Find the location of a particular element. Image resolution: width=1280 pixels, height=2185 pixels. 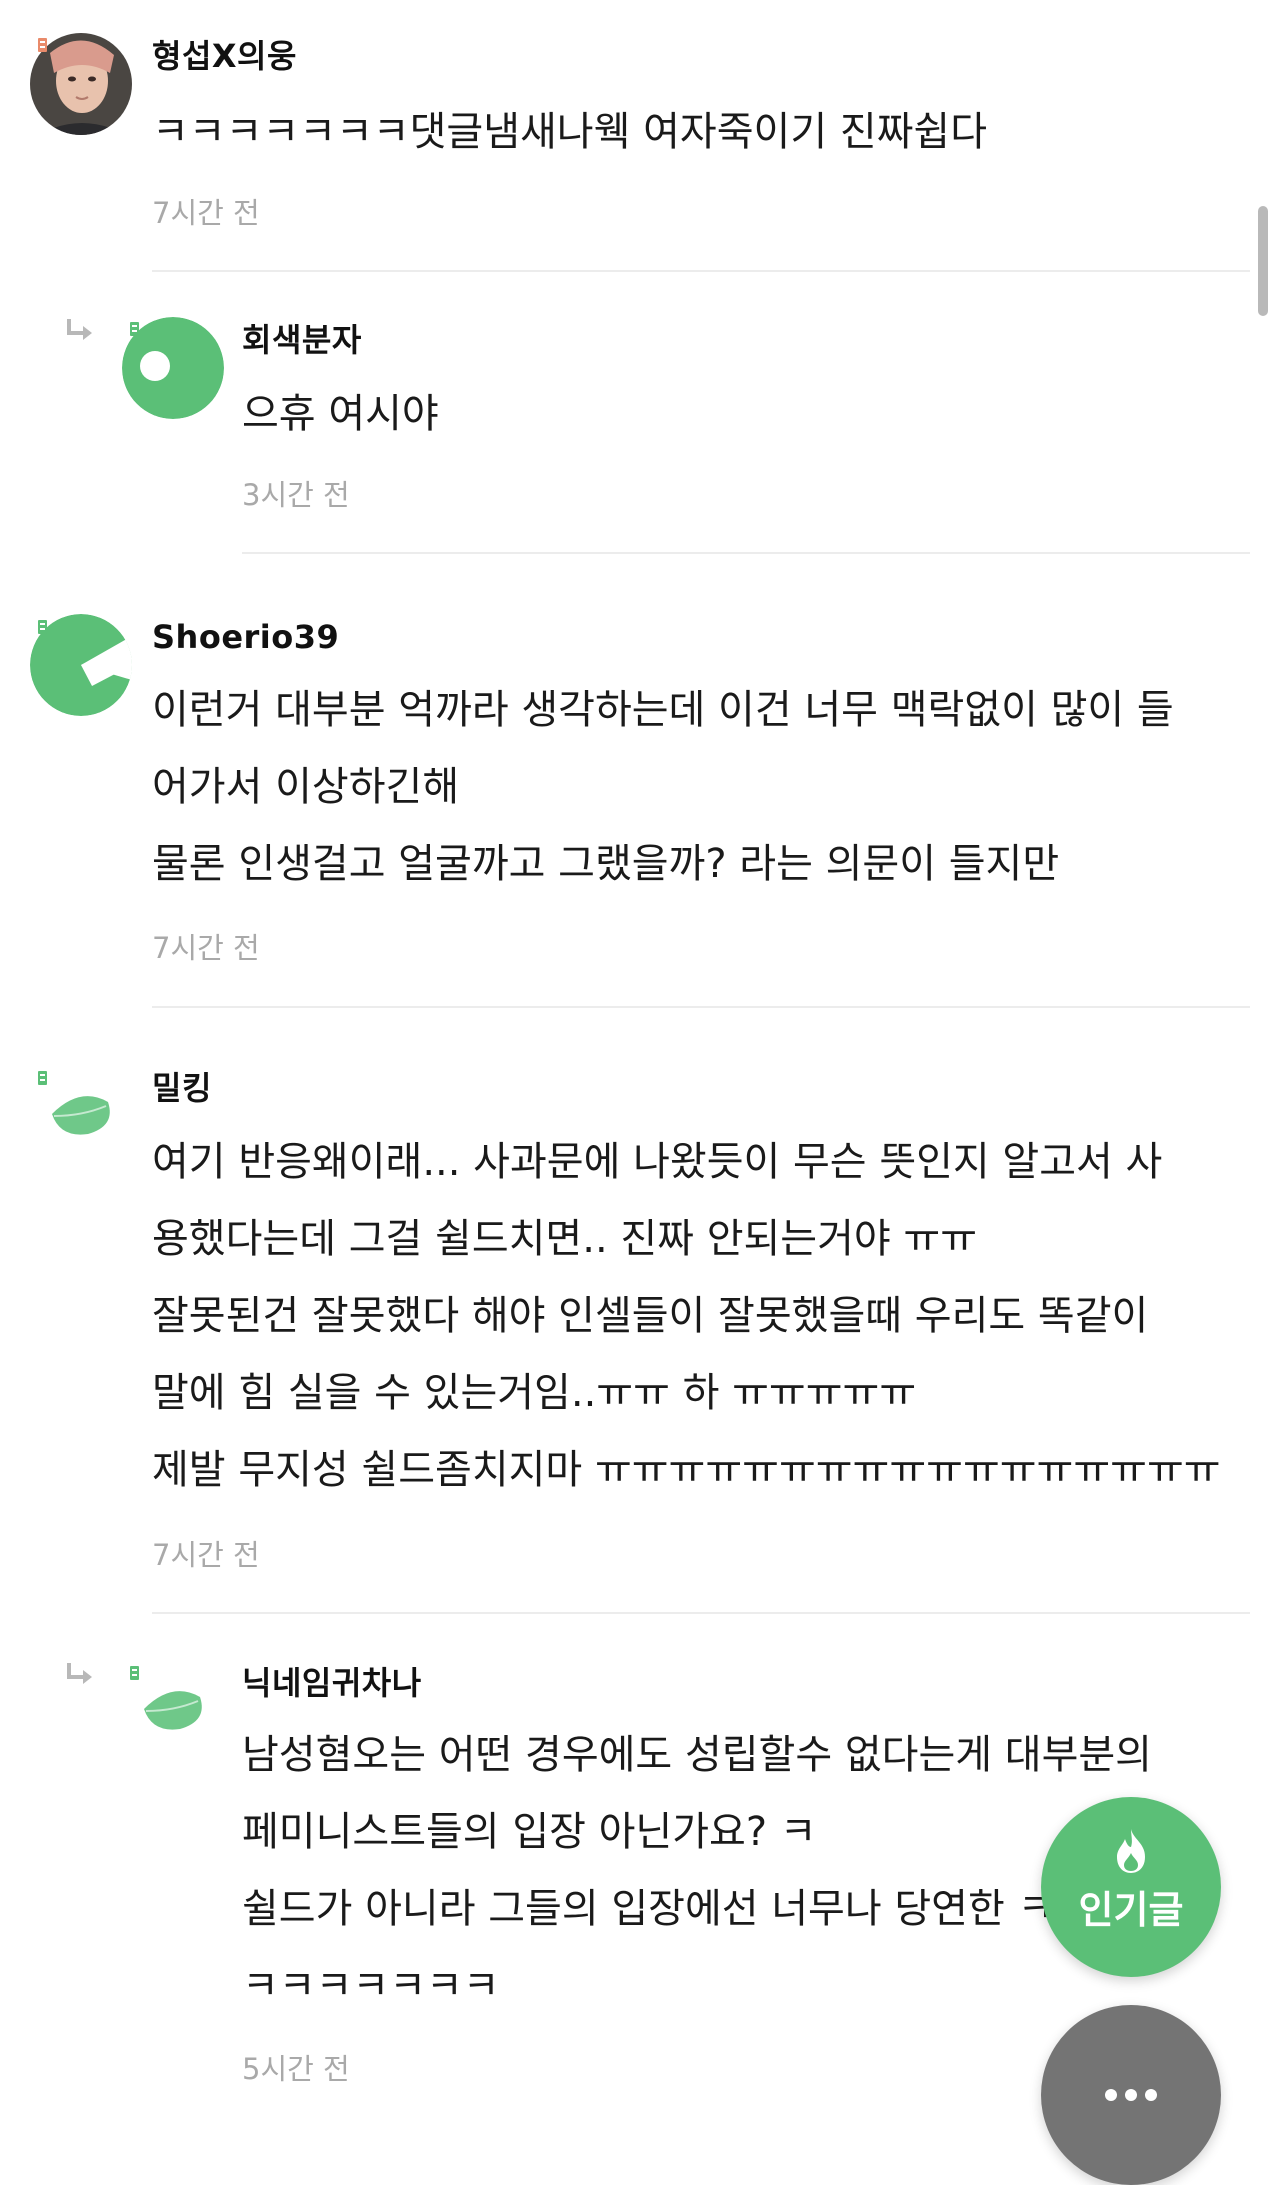

comment-body: ㅋㅋㅋㅋㅋㅋㅋ댓글냄새나웩 여자죽이기 진짜쉽다 is located at coordinates (569, 132).